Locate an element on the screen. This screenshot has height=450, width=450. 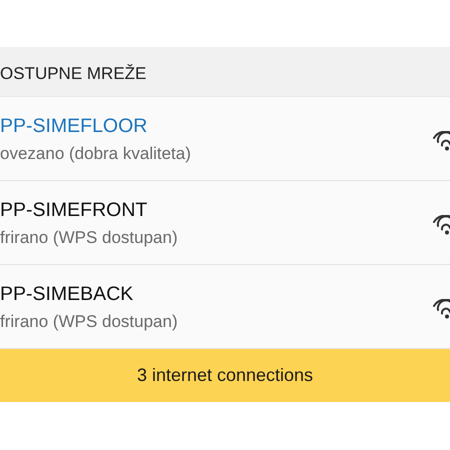
network-name: PP-SIMEFLOOR is located at coordinates (74, 126).